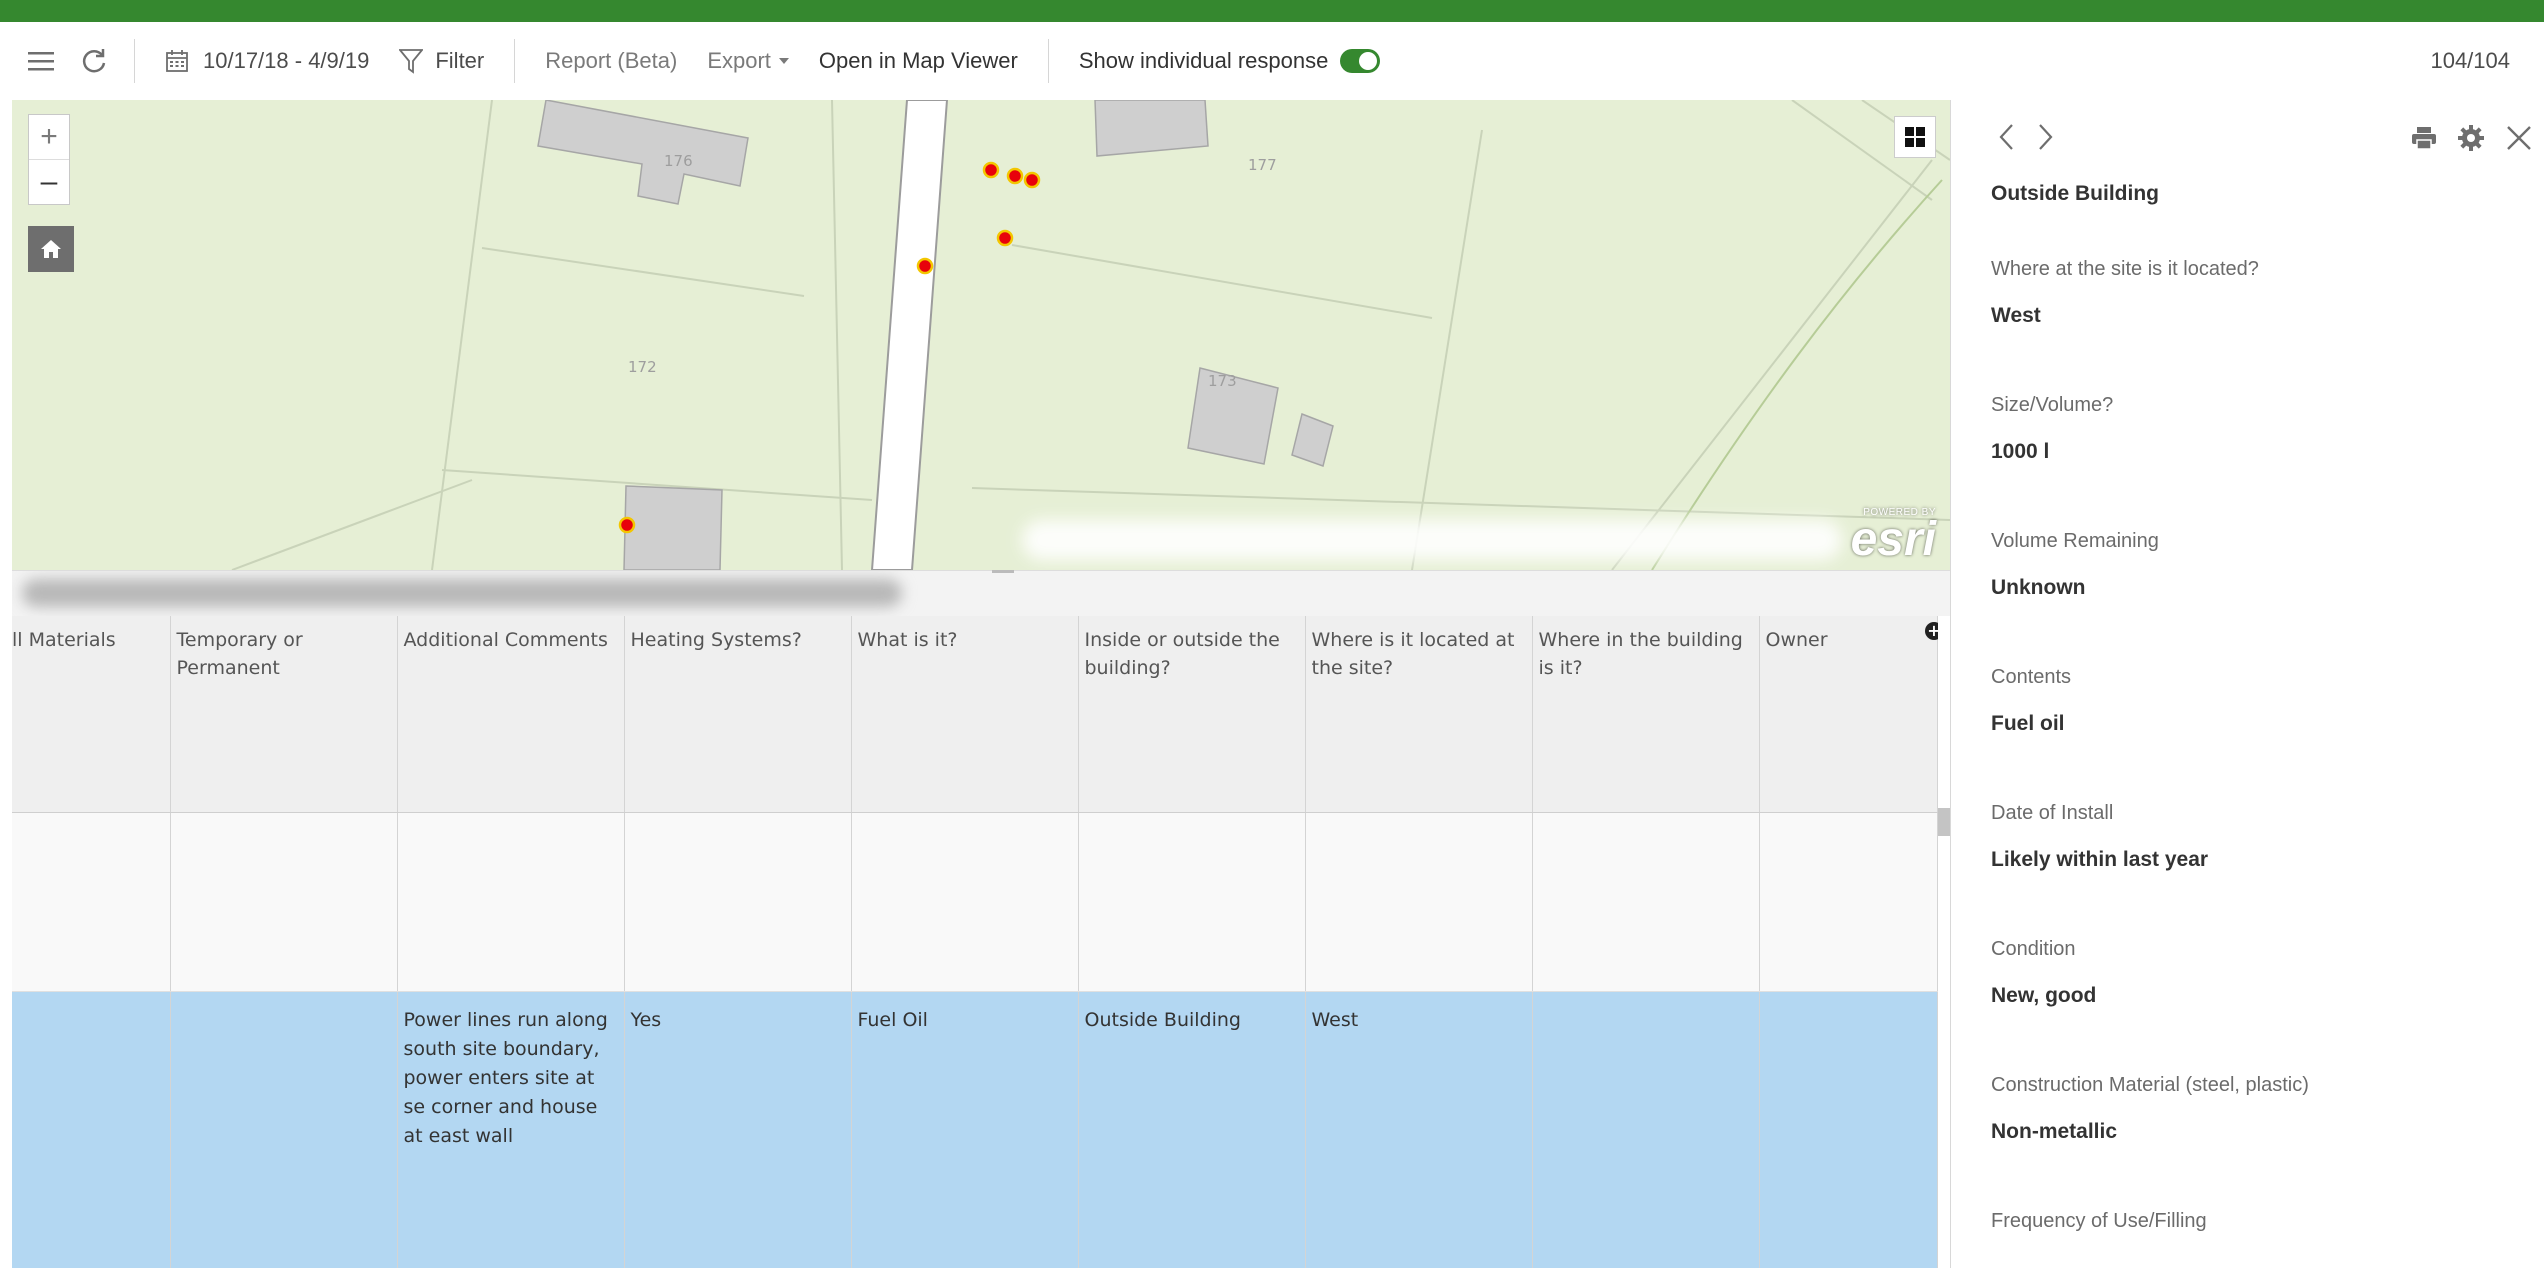  I want to click on column-header: ll Materials, so click(91, 714).